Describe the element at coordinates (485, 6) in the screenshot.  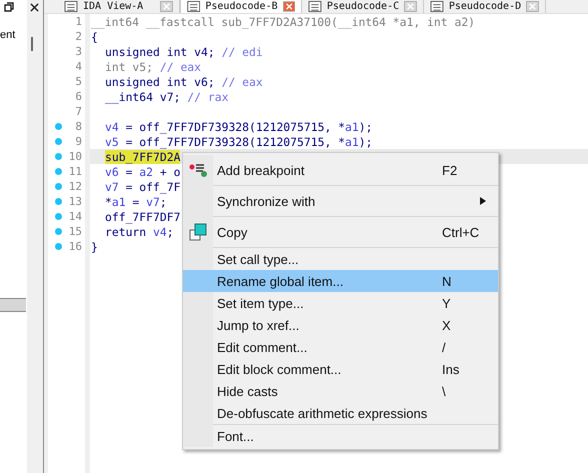
I see `tab: Pseudocode-D` at that location.